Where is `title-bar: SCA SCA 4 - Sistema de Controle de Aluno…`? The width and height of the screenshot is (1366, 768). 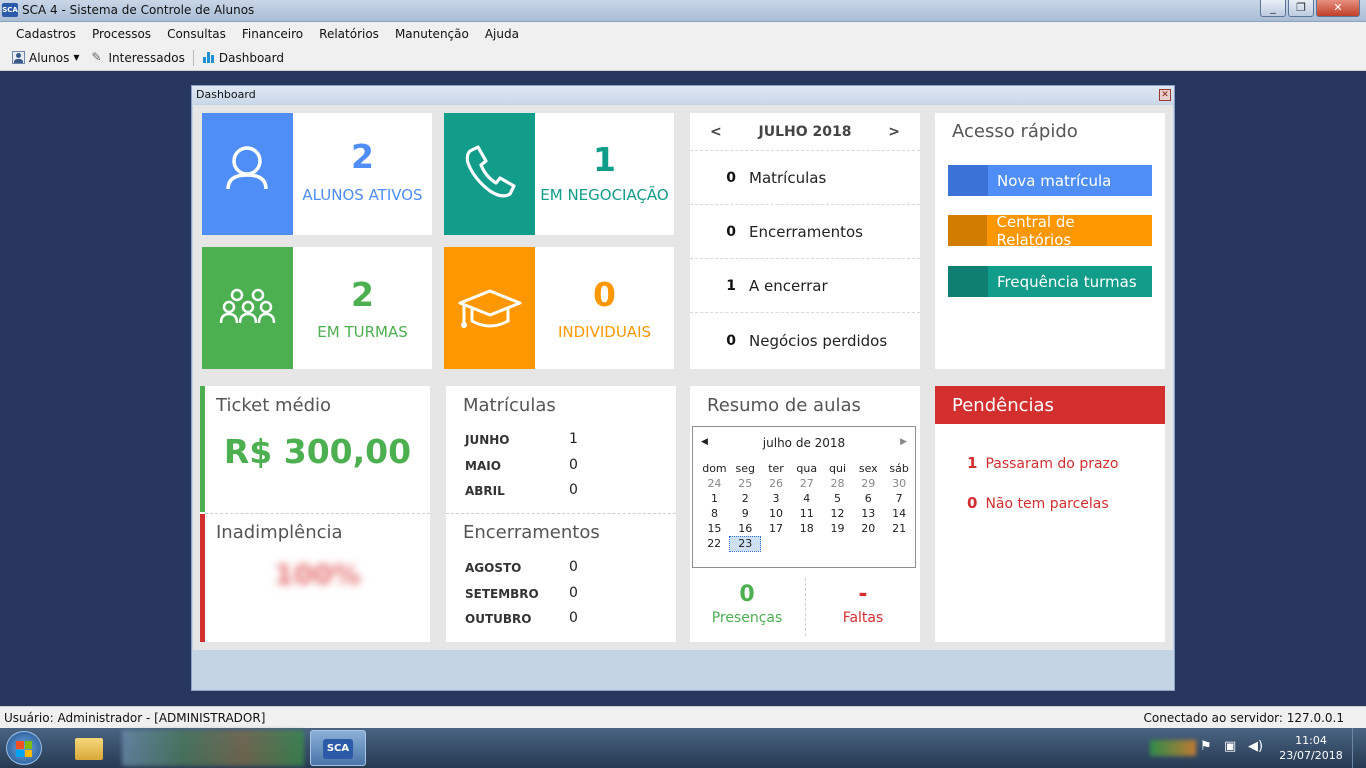
title-bar: SCA SCA 4 - Sistema de Controle de Aluno… is located at coordinates (683, 11).